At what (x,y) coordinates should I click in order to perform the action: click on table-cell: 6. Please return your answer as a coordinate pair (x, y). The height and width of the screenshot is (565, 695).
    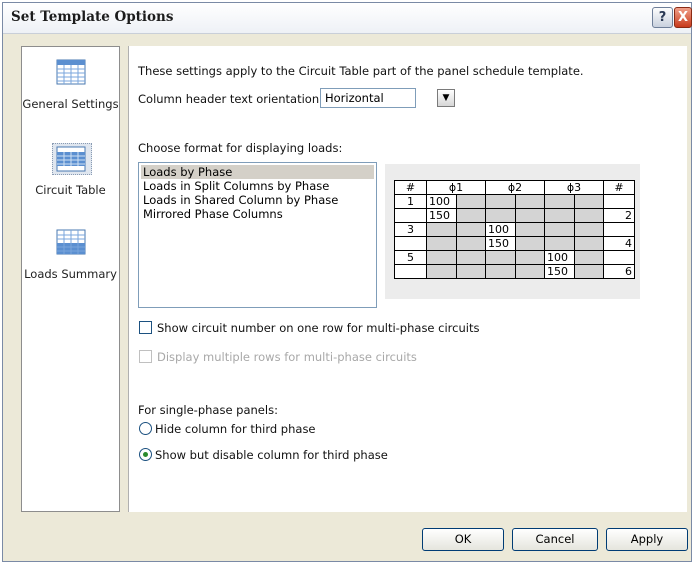
    Looking at the image, I should click on (619, 271).